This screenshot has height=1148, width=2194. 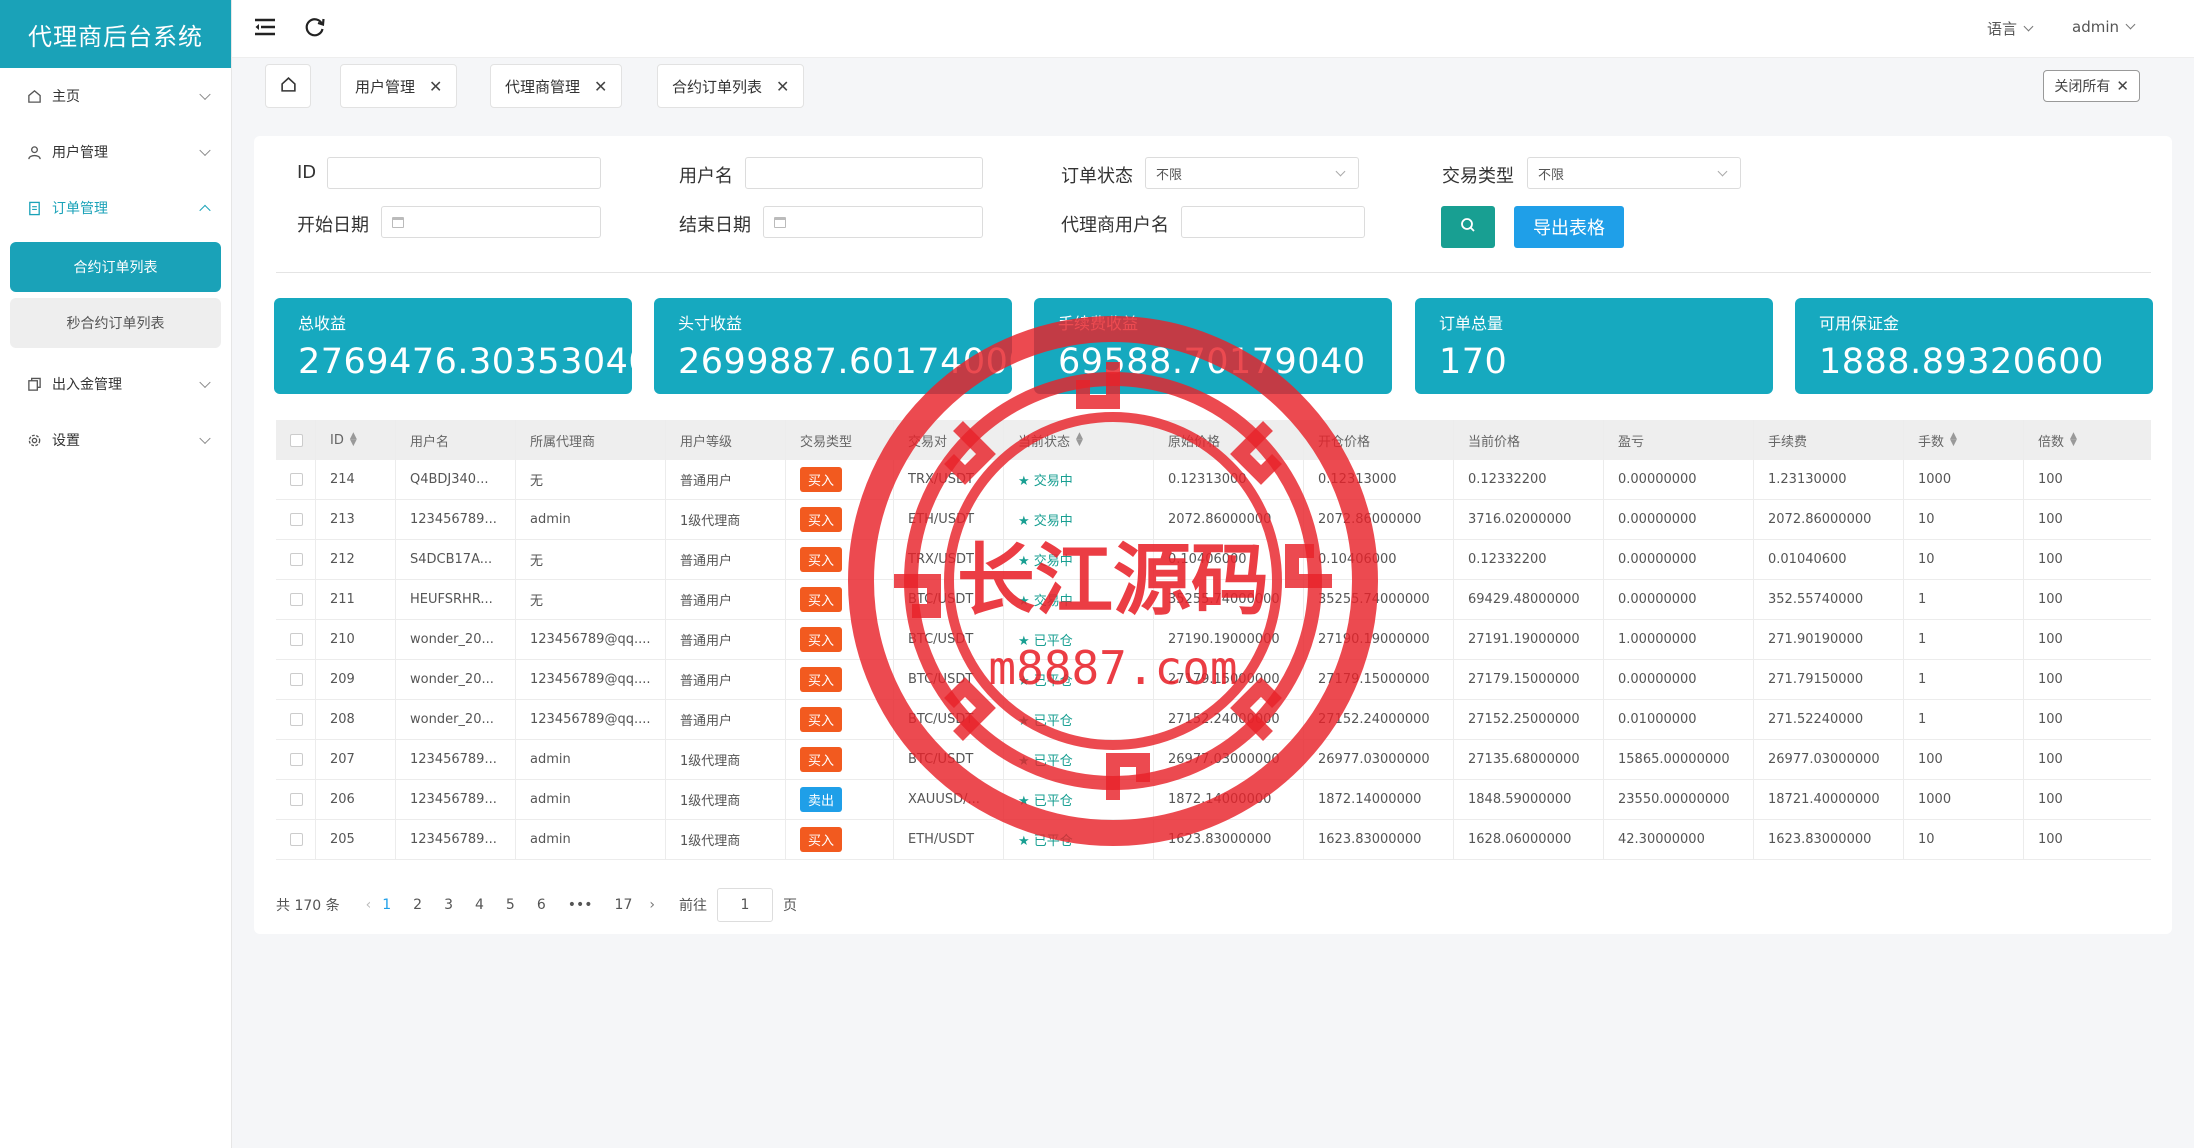 What do you see at coordinates (873, 222) in the screenshot?
I see `end-date-input` at bounding box center [873, 222].